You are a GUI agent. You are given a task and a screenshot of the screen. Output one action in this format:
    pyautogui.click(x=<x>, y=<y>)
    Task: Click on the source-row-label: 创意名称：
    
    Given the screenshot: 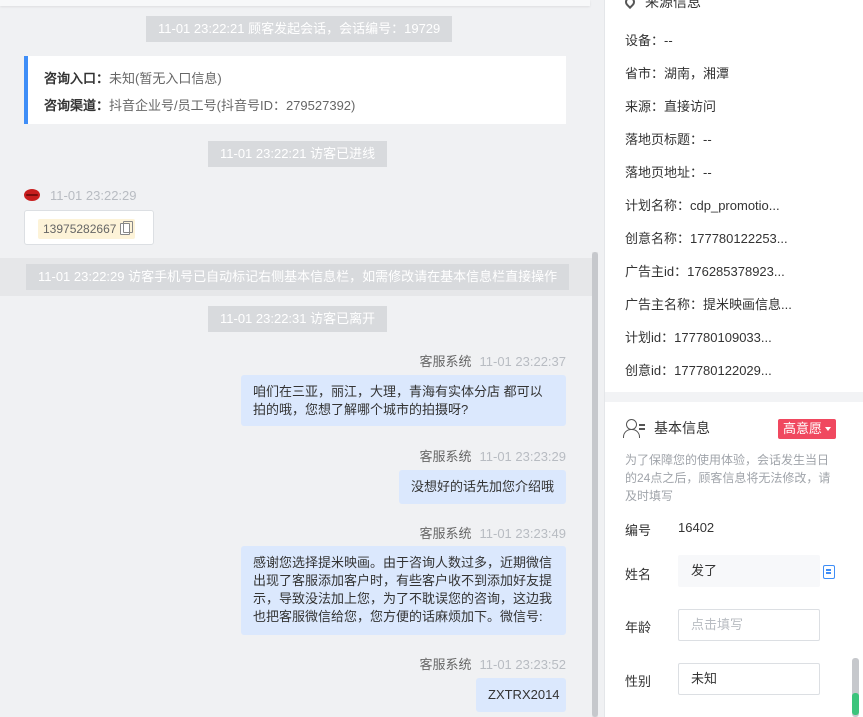 What is the action you would take?
    pyautogui.click(x=658, y=238)
    